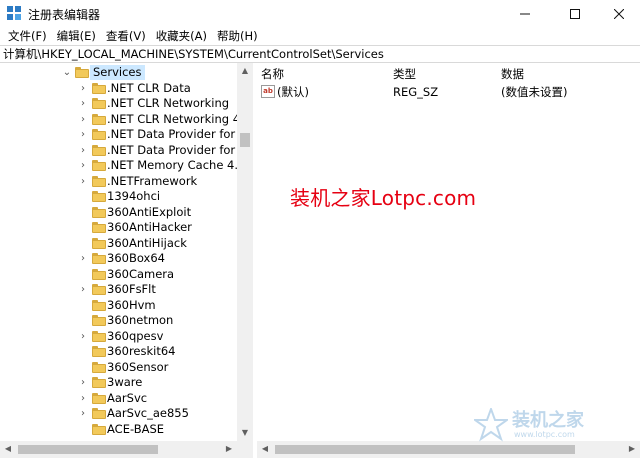  What do you see at coordinates (320, 36) in the screenshot?
I see `menu-bar: 文件(F) 编辑(E) 查看(V) 收藏夹(A) 帮助(H)` at bounding box center [320, 36].